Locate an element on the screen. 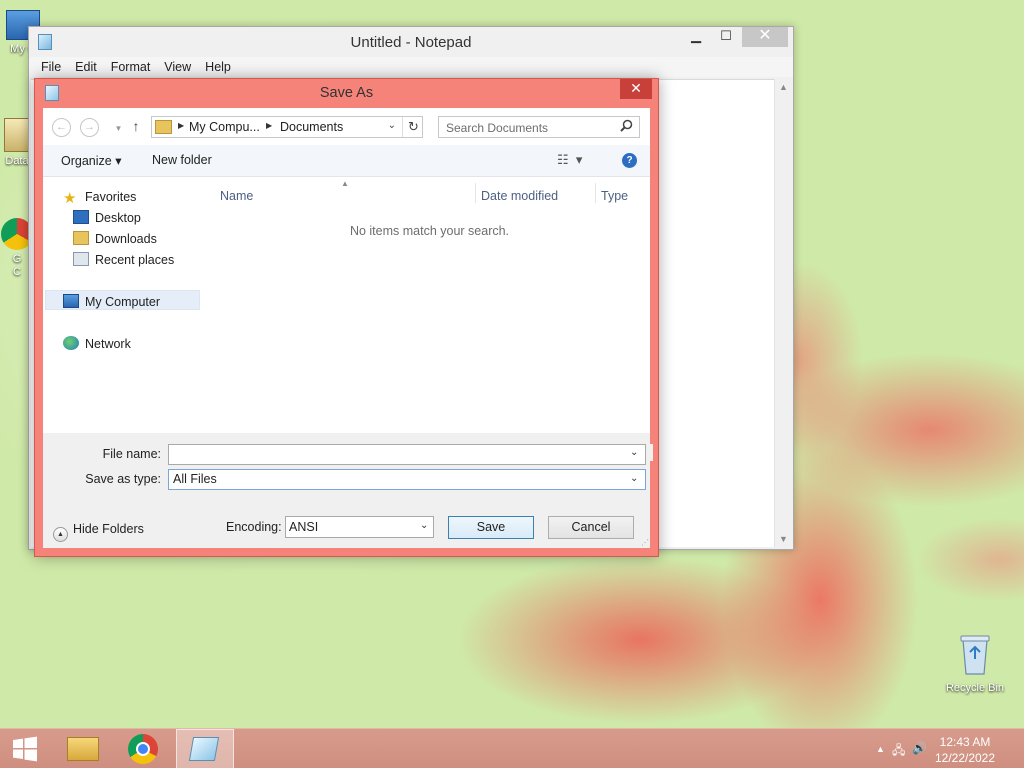 The width and height of the screenshot is (1024, 768). dialog-titlebar: Save As ✕ is located at coordinates (346, 93).